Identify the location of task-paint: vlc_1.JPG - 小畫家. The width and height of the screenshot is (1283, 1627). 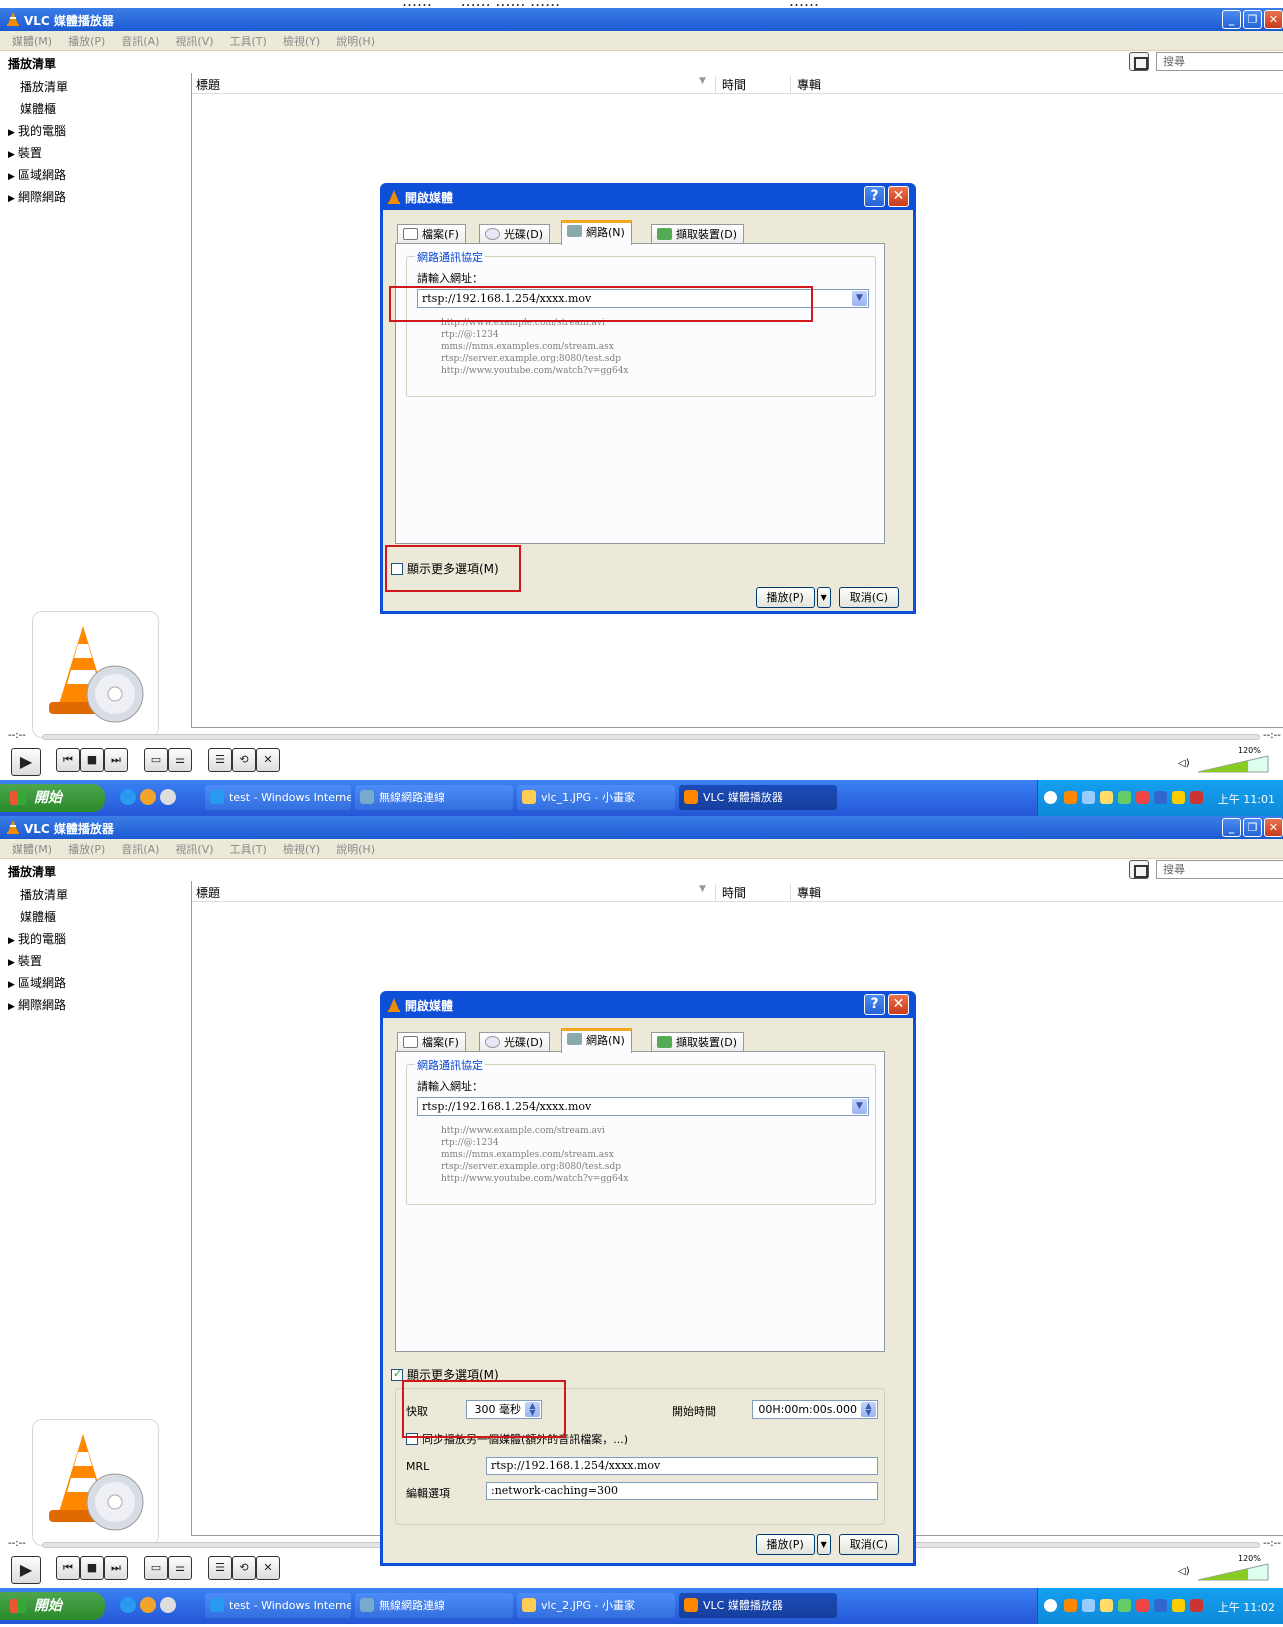
(596, 797).